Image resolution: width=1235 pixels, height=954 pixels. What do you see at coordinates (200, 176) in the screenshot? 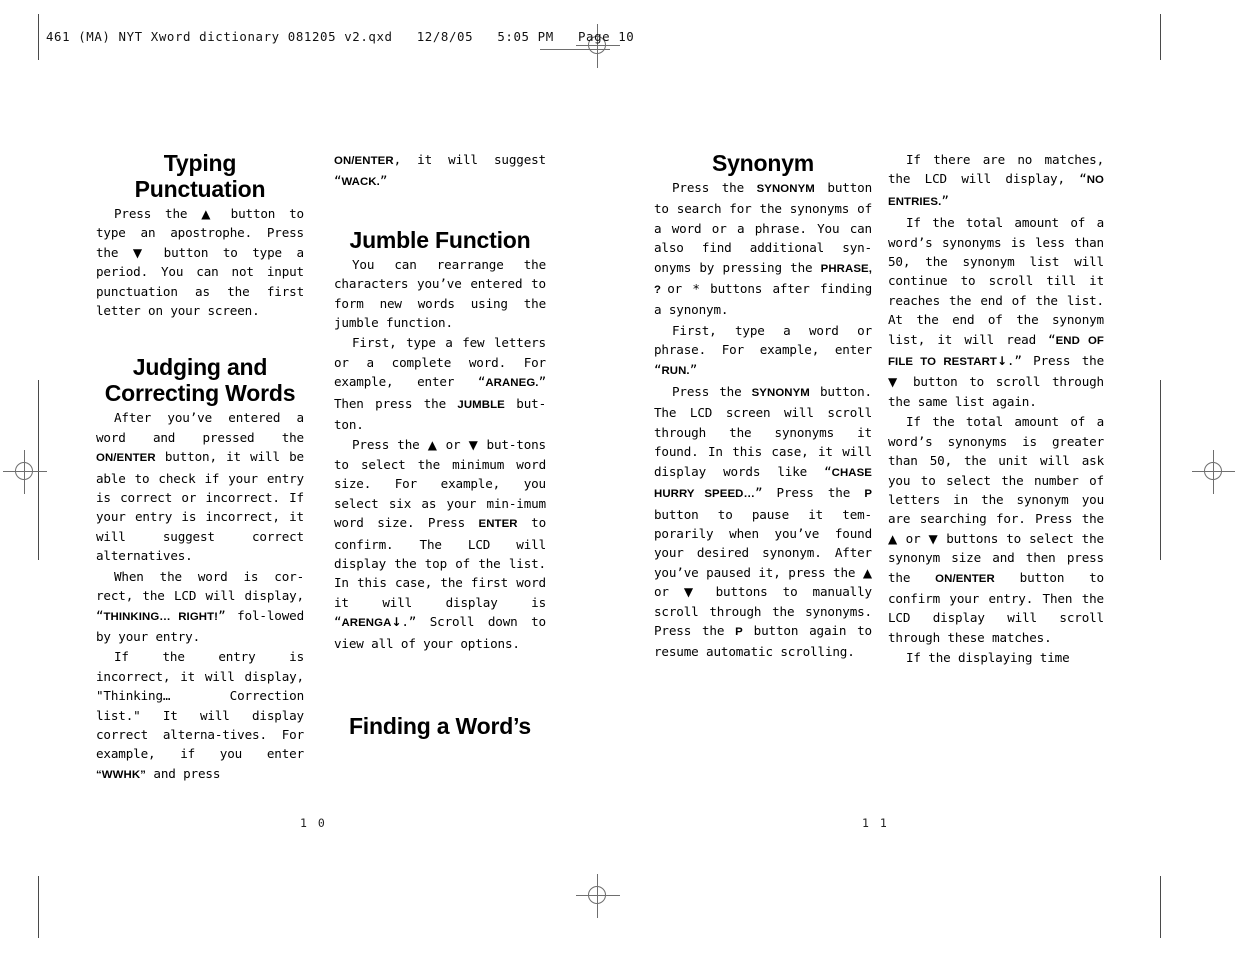
I see `heading-typing-punctuation: Typing Punctuation` at bounding box center [200, 176].